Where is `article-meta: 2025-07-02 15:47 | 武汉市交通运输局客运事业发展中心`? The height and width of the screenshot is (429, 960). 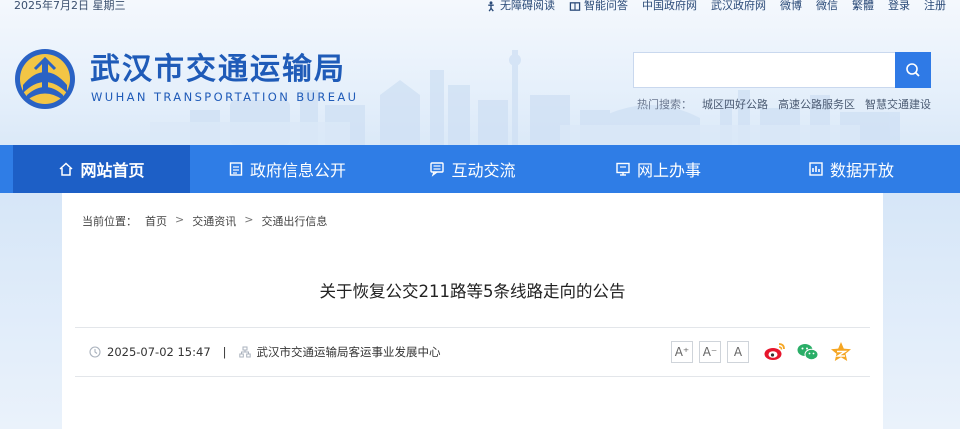 article-meta: 2025-07-02 15:47 | 武汉市交通运输局客运事业发展中心 is located at coordinates (265, 352).